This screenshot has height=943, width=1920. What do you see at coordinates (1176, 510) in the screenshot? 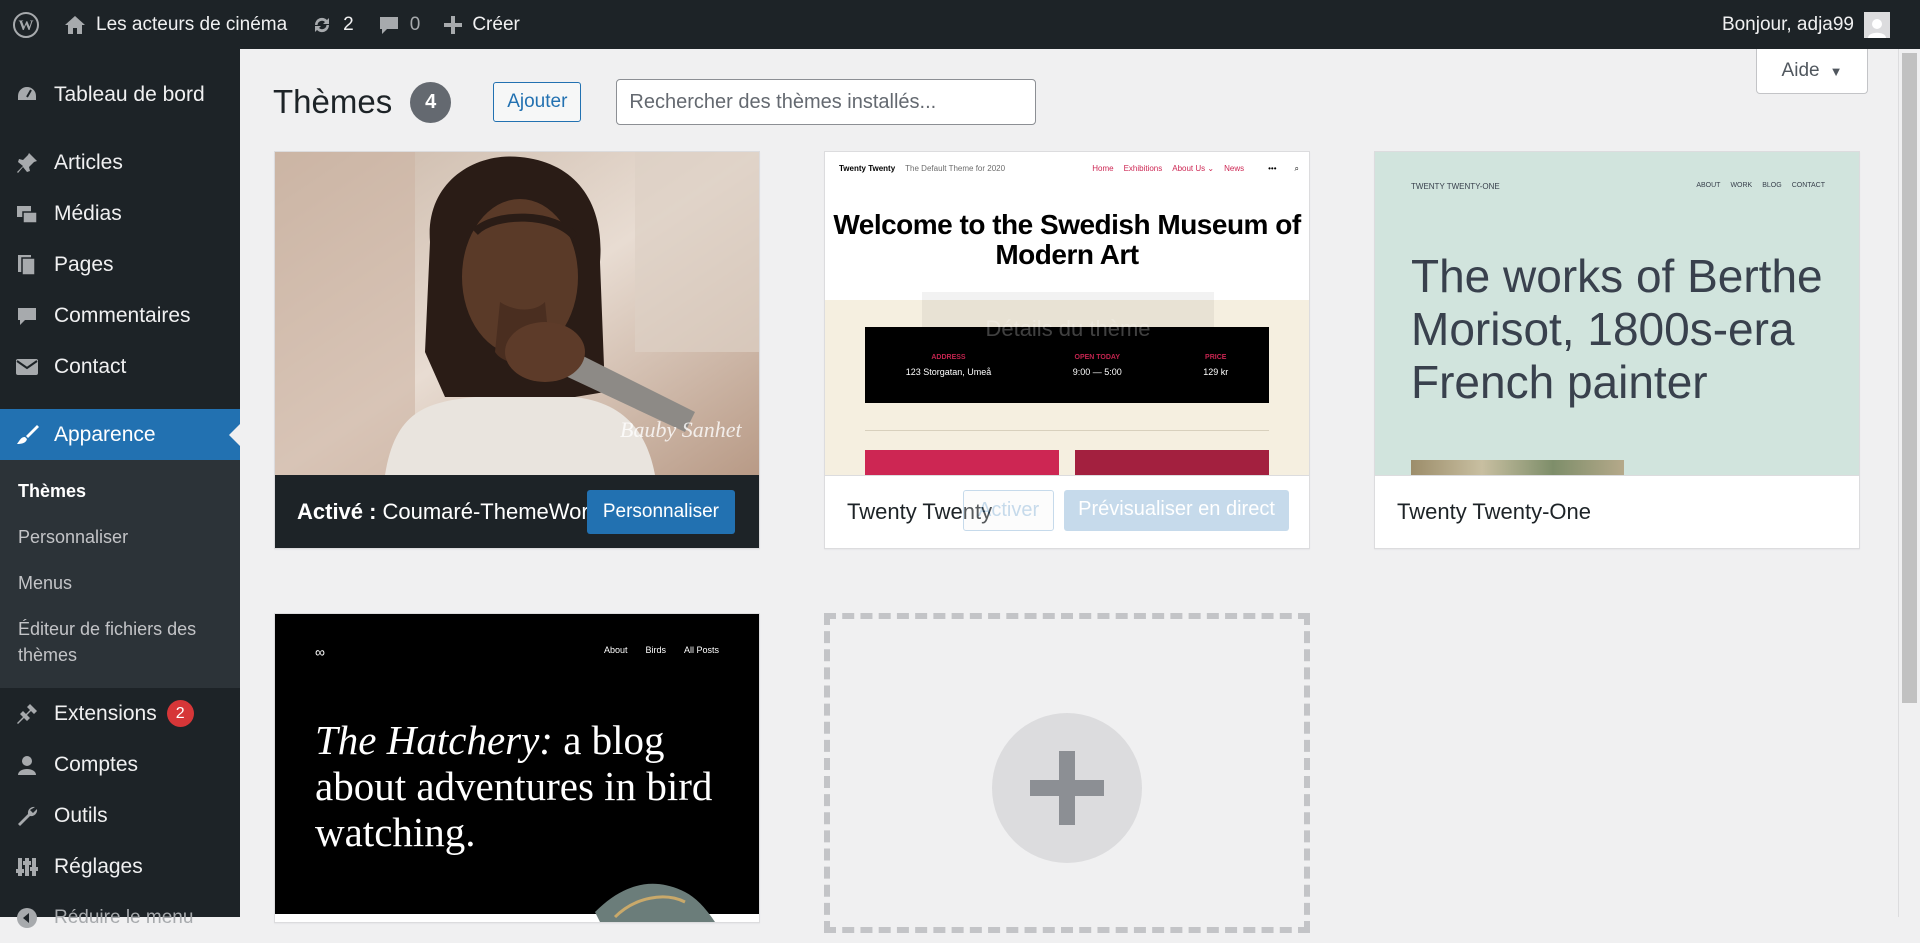
I see `live-preview-button: Prévisualiser en direct` at bounding box center [1176, 510].